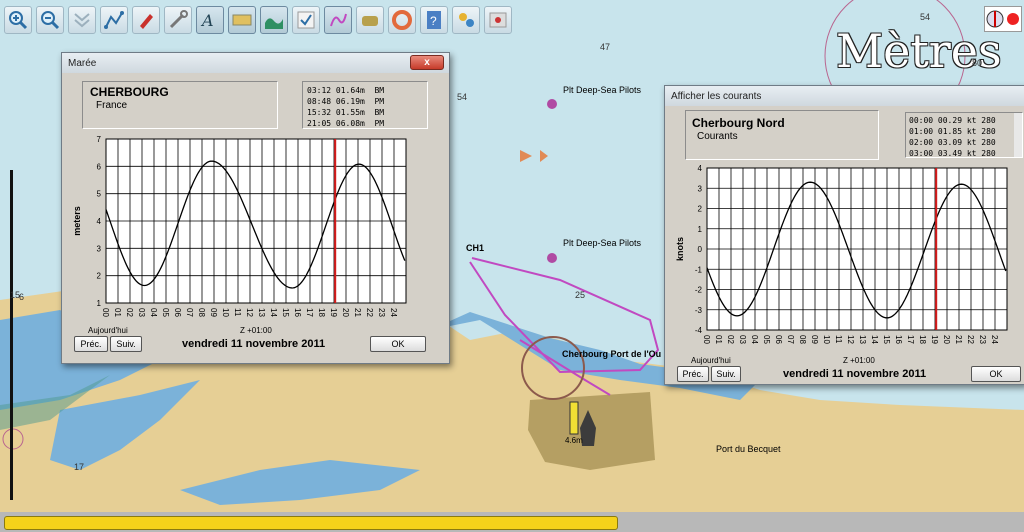 The image size is (1024, 532). Describe the element at coordinates (952, 153) in the screenshot. I see `current-entry: 03:00 03.49 kt 280` at that location.